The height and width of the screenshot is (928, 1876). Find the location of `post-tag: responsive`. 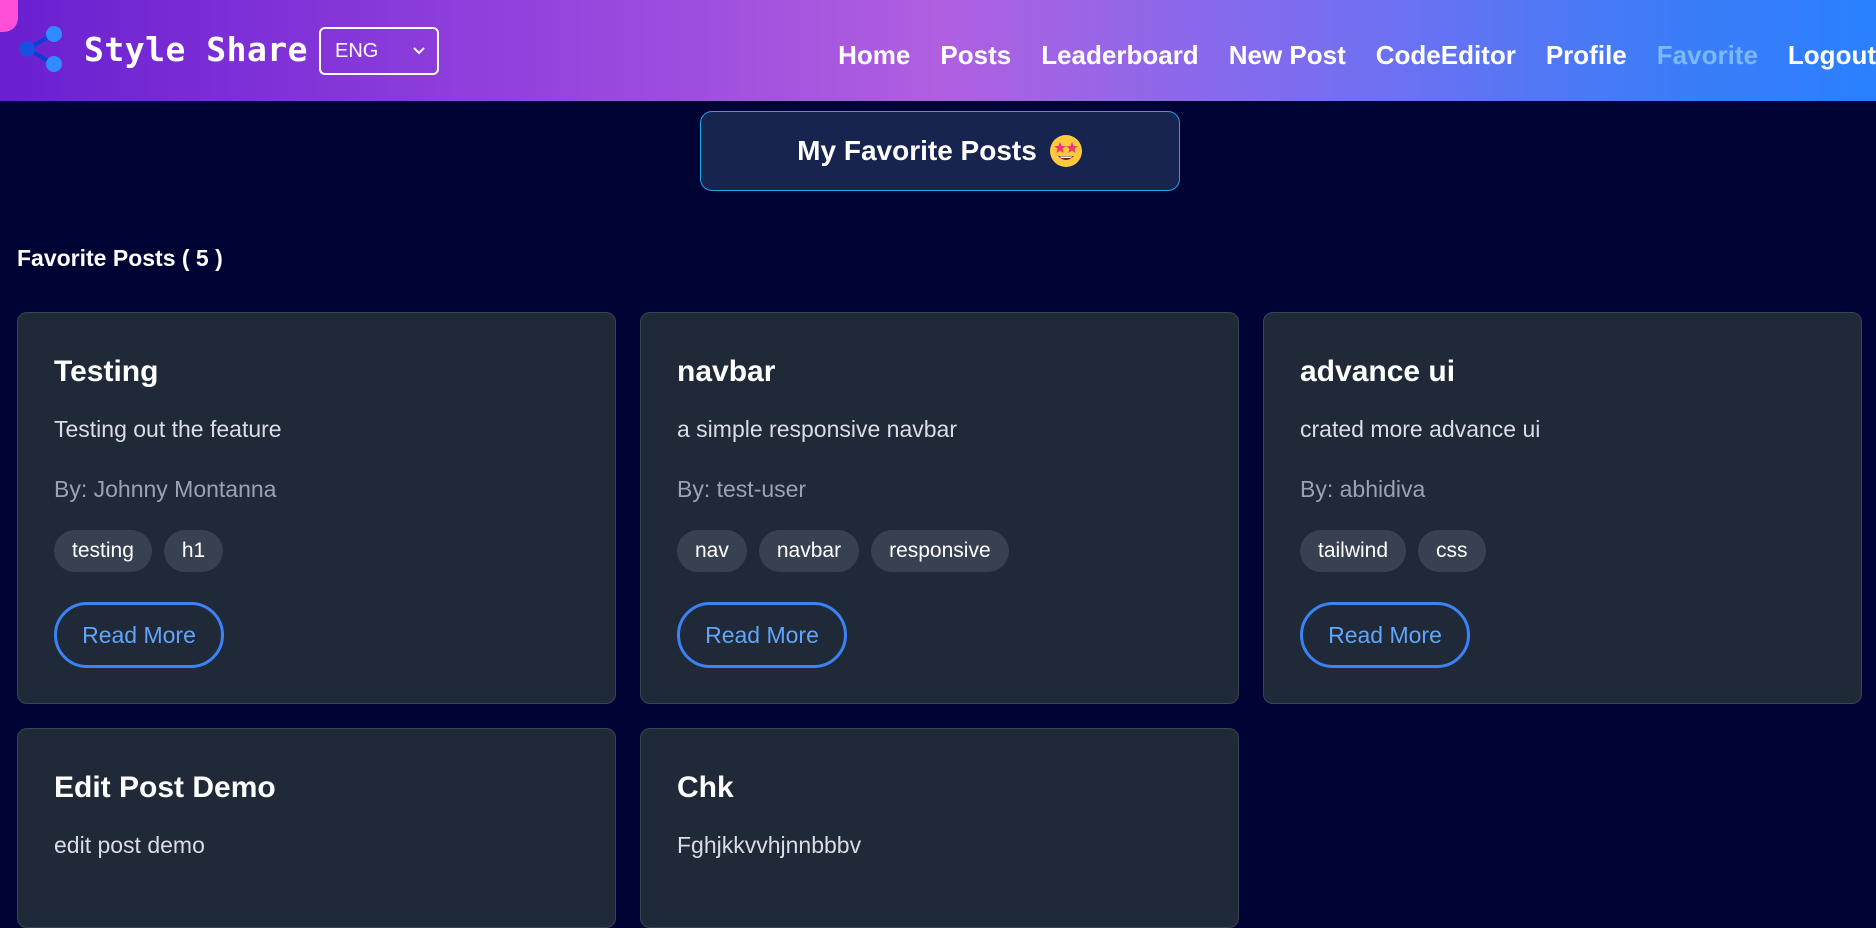

post-tag: responsive is located at coordinates (940, 551).